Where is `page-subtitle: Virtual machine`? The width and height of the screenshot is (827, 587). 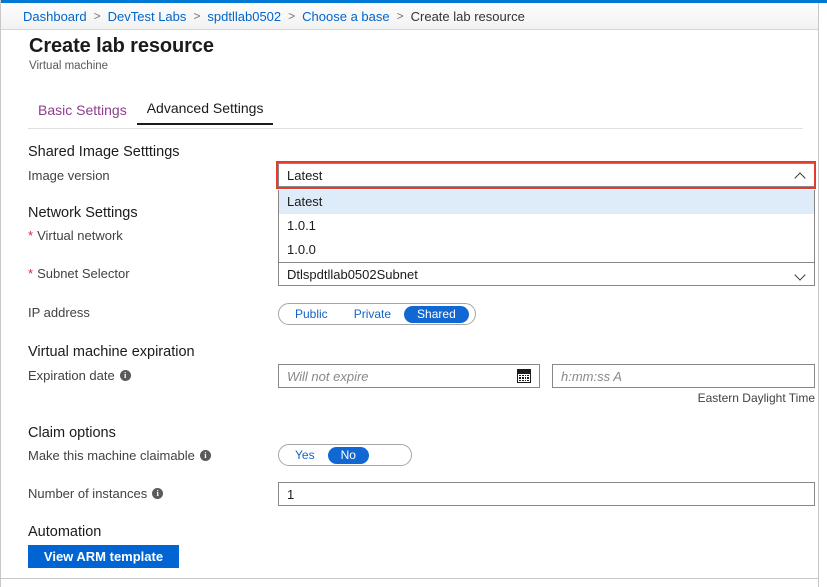 page-subtitle: Virtual machine is located at coordinates (69, 66).